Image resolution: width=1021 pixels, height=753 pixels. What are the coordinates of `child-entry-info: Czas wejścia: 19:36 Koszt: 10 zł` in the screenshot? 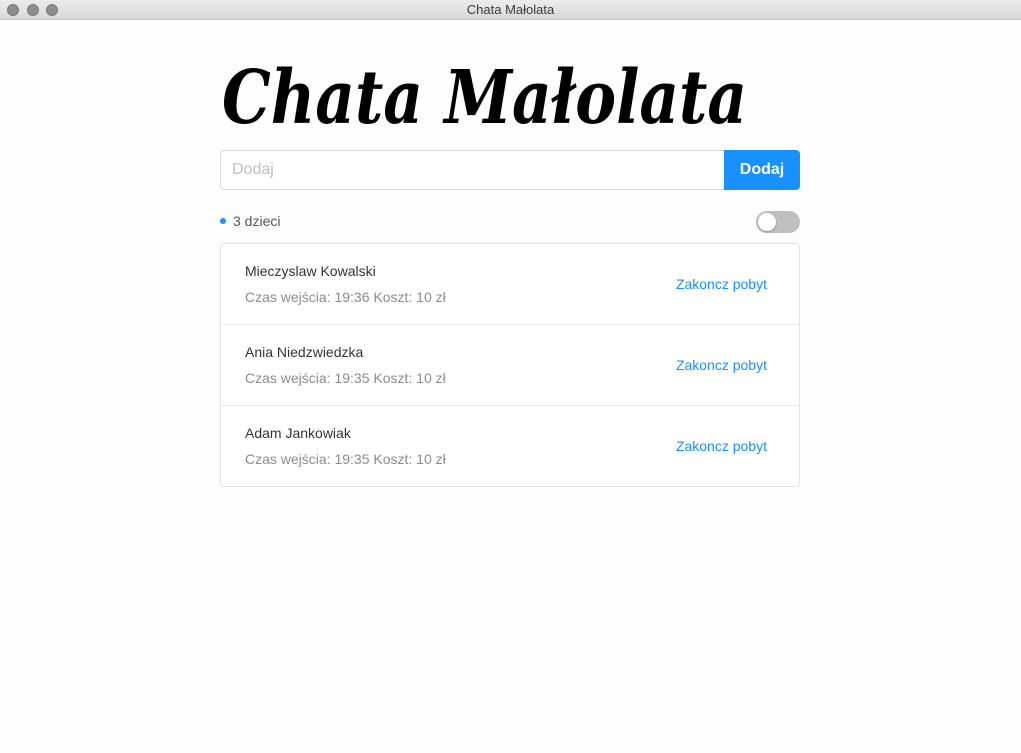 It's located at (345, 297).